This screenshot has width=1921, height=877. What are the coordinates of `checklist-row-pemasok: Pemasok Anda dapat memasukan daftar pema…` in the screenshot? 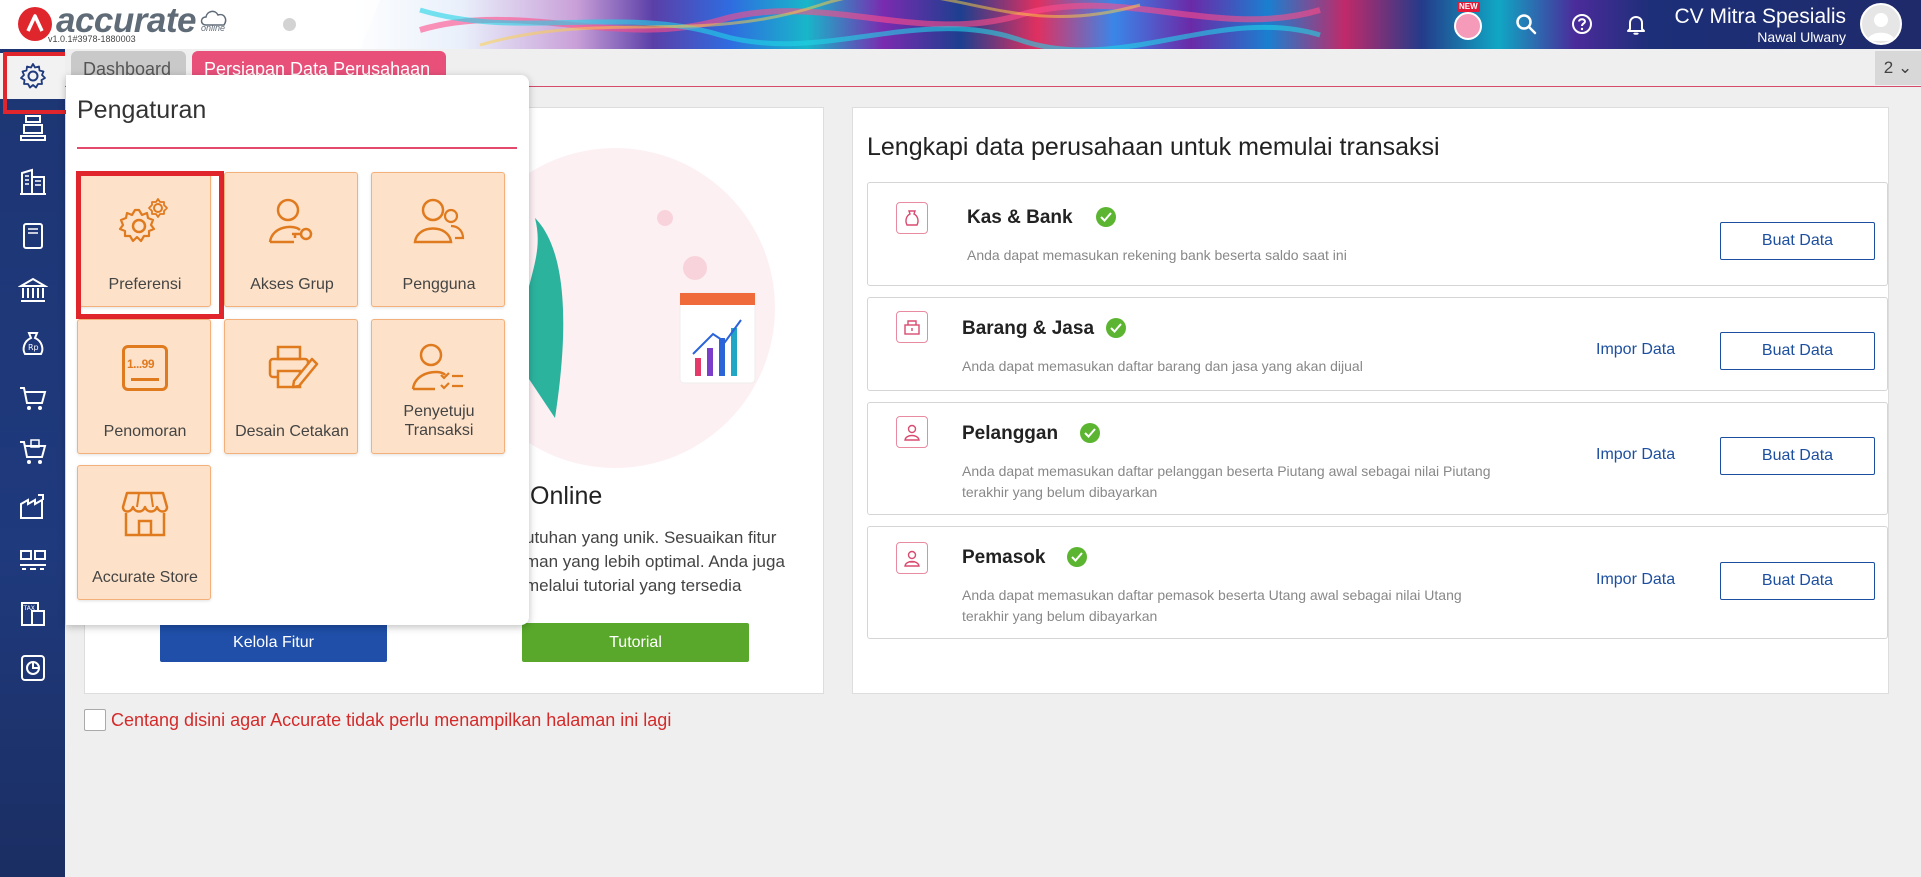 It's located at (1377, 582).